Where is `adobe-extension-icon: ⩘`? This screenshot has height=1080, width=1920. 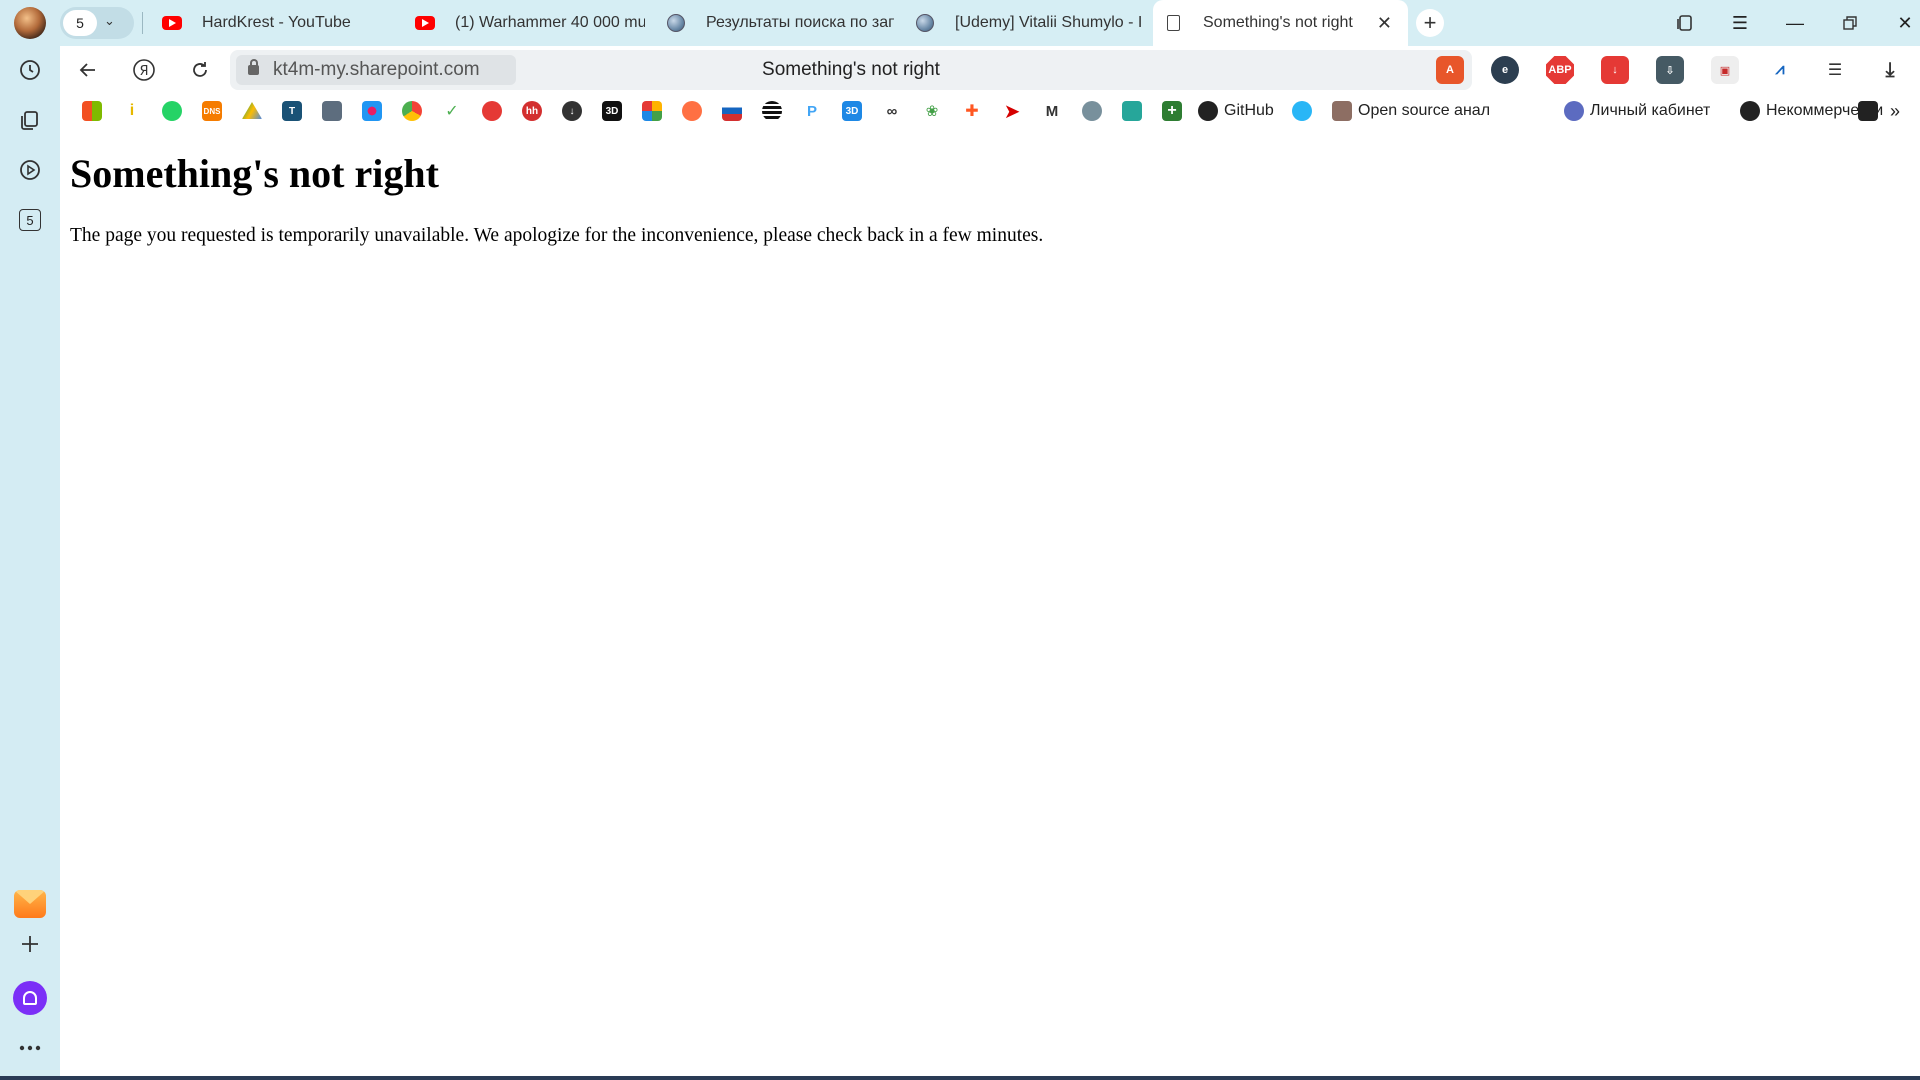 adobe-extension-icon: ⩘ is located at coordinates (1780, 70).